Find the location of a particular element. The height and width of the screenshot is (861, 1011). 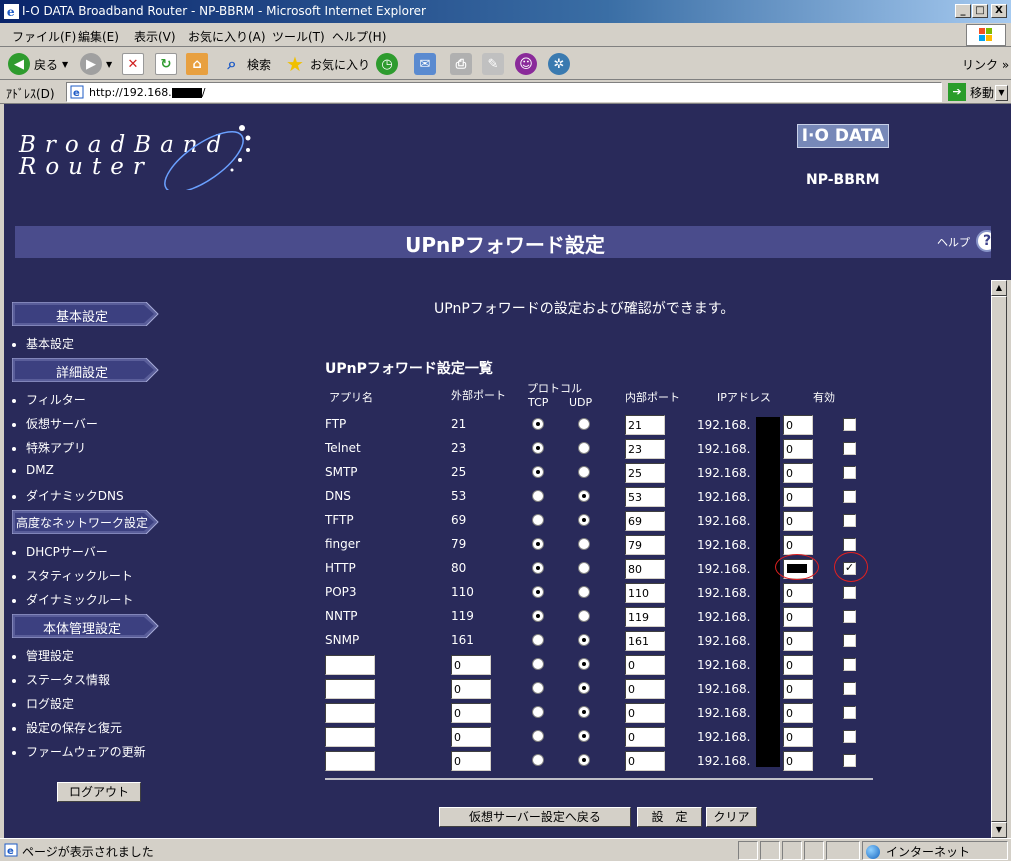

maximize-button: □ is located at coordinates (980, 11).